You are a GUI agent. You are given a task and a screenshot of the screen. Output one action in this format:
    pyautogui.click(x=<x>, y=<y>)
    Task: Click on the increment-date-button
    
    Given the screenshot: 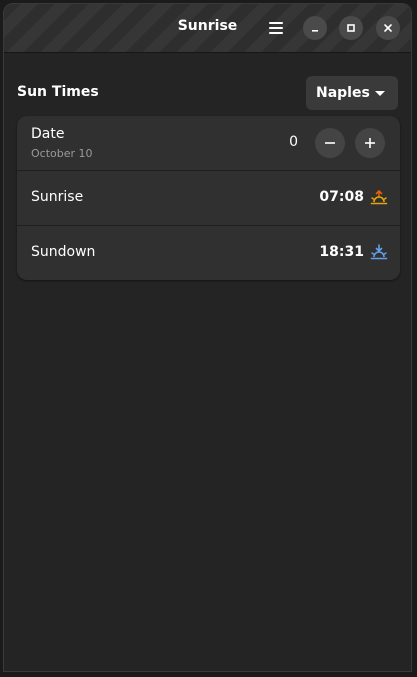 What is the action you would take?
    pyautogui.click(x=370, y=143)
    